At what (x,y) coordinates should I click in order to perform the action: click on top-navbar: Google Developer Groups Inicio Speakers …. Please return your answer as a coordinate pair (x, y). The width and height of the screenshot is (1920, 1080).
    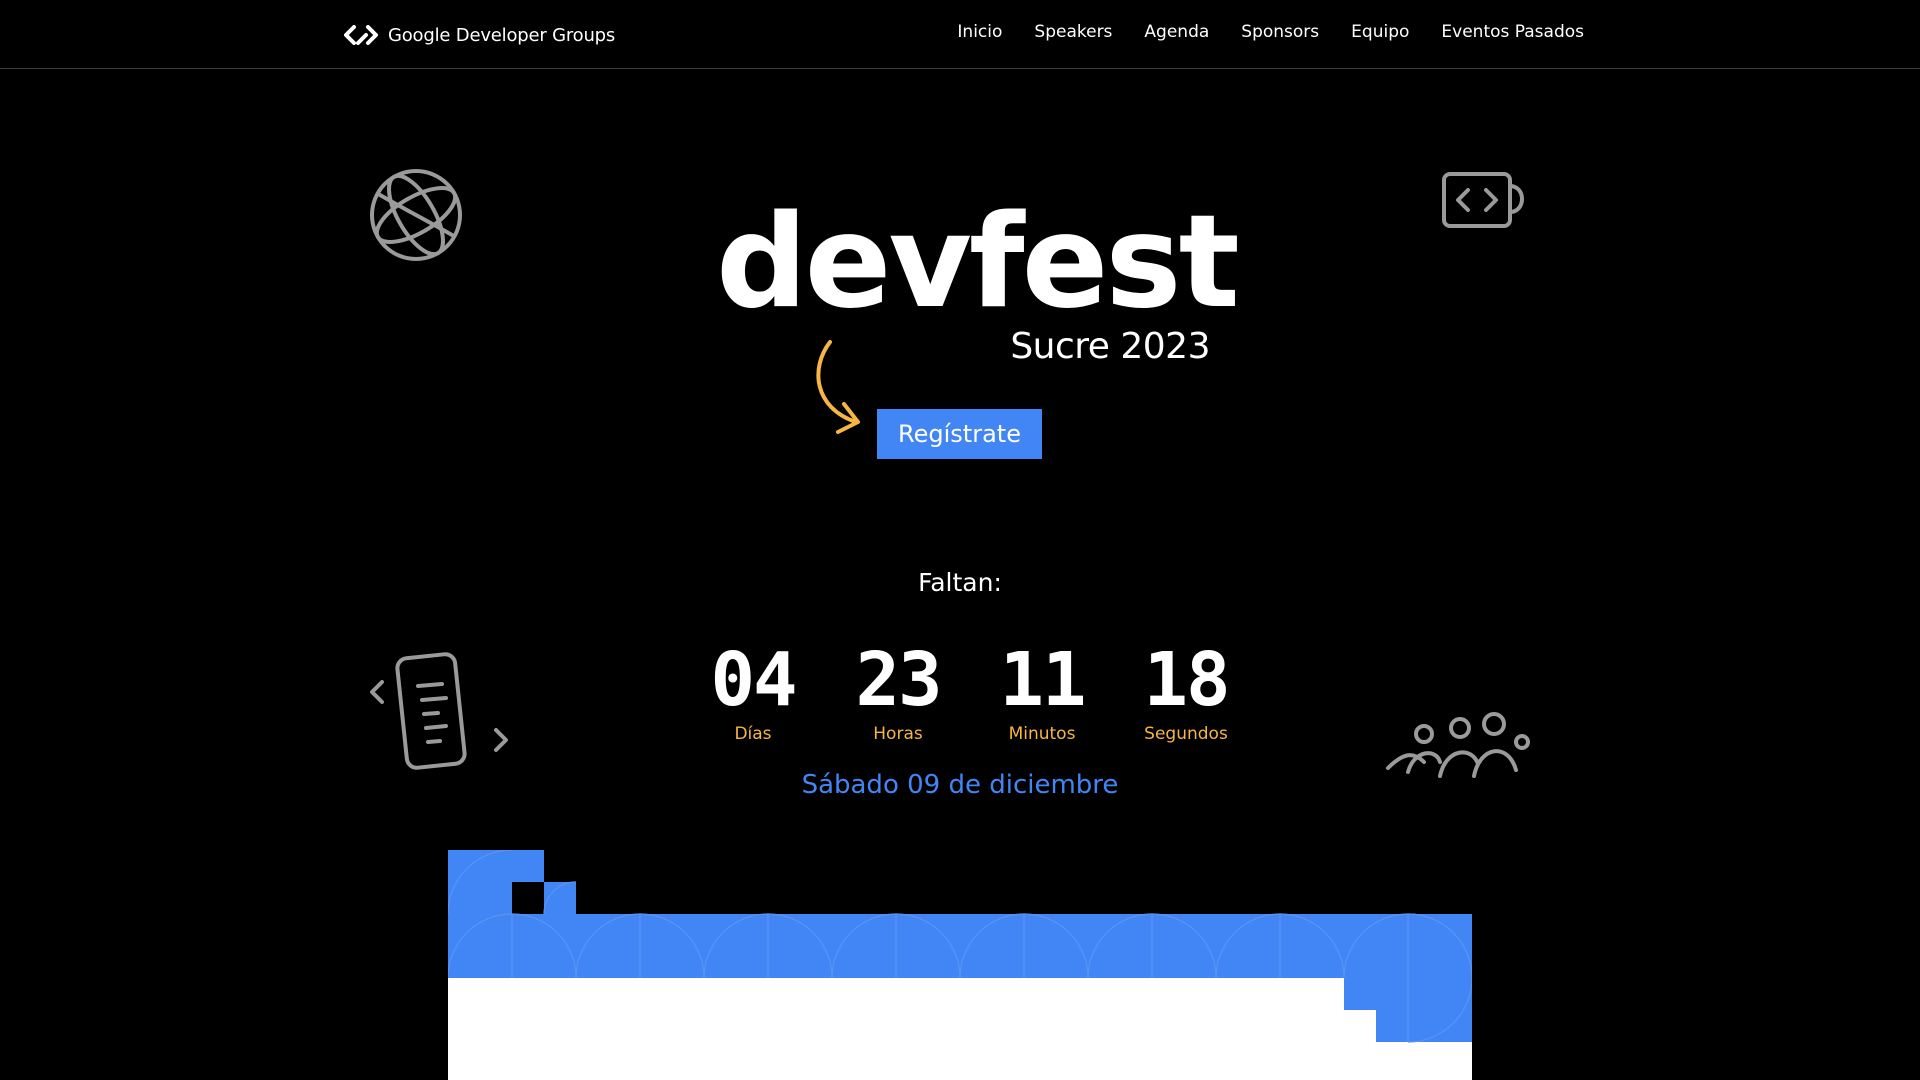
    Looking at the image, I should click on (960, 34).